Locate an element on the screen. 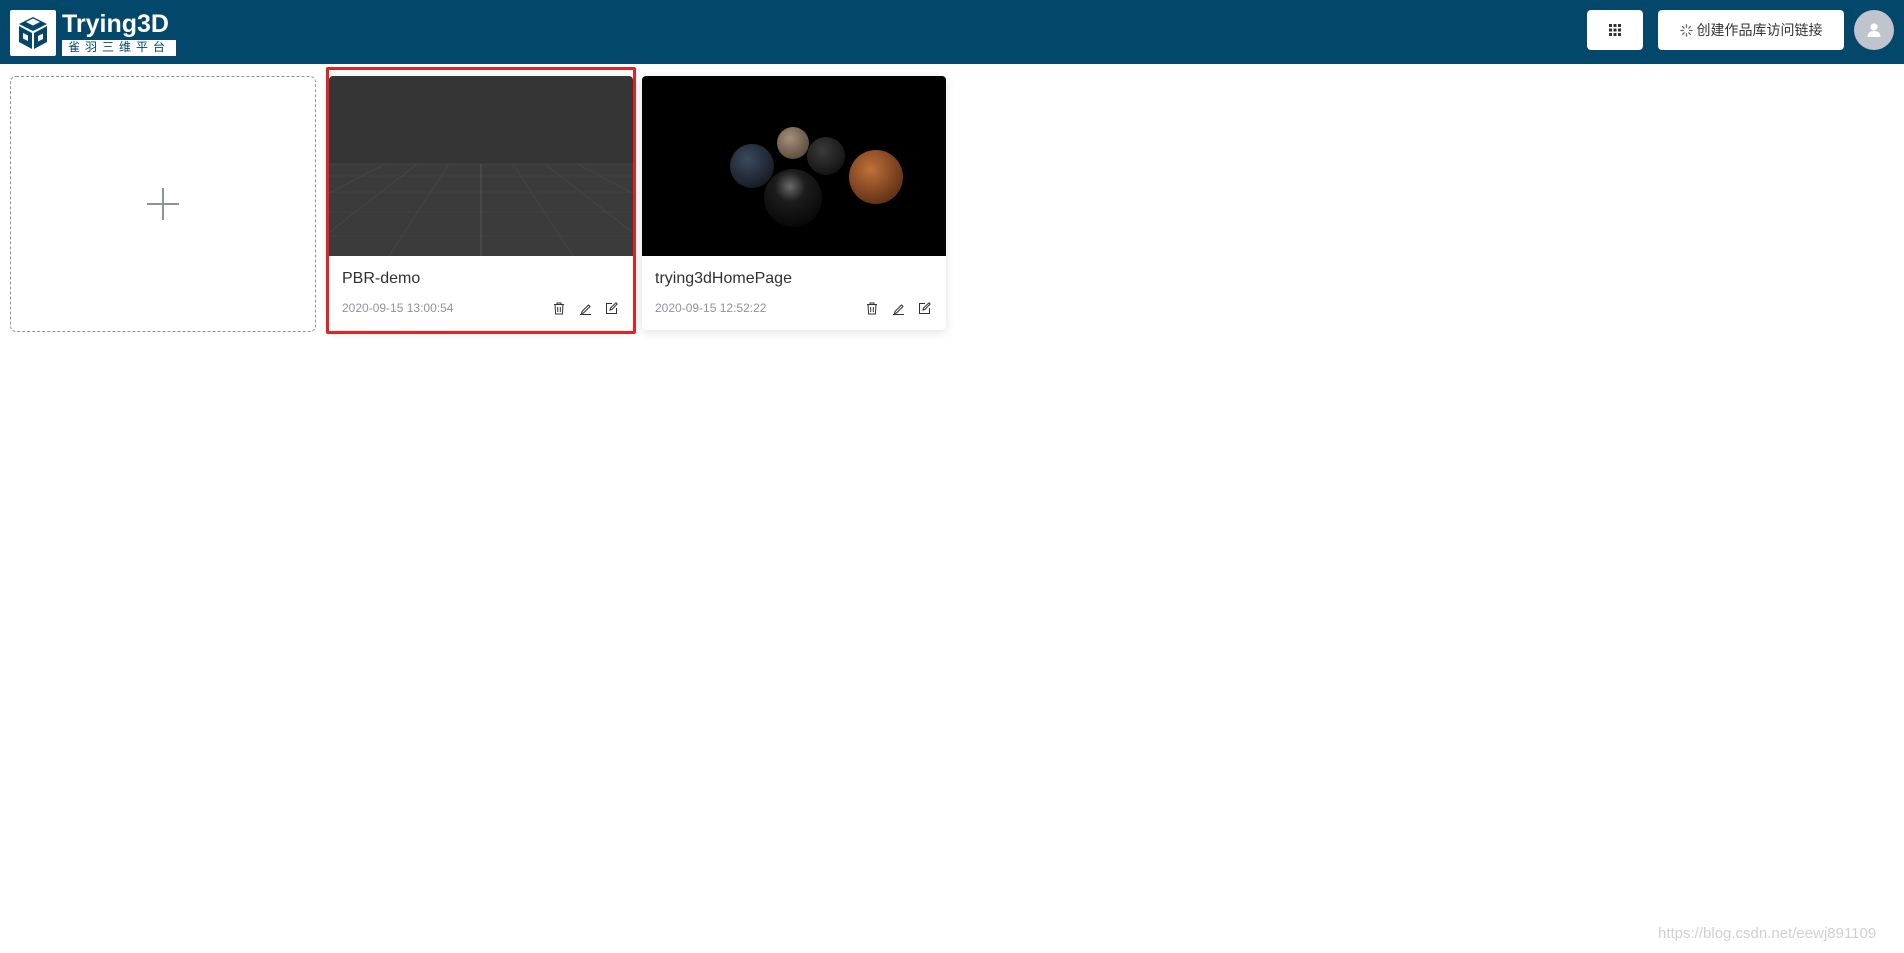  project-title: PBR-demo is located at coordinates (381, 278).